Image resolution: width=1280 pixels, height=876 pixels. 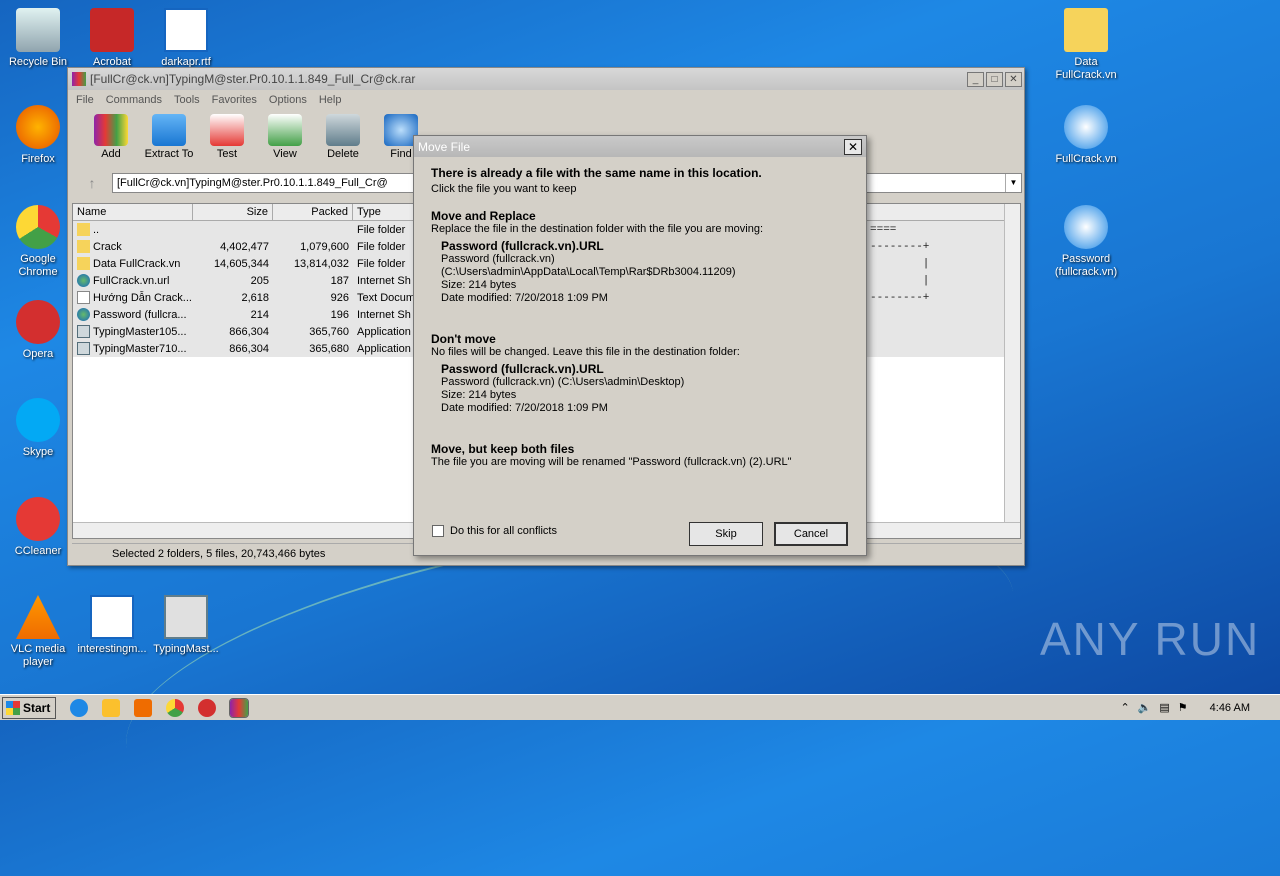 What do you see at coordinates (38, 135) in the screenshot?
I see `desktop-icon: Firefox` at bounding box center [38, 135].